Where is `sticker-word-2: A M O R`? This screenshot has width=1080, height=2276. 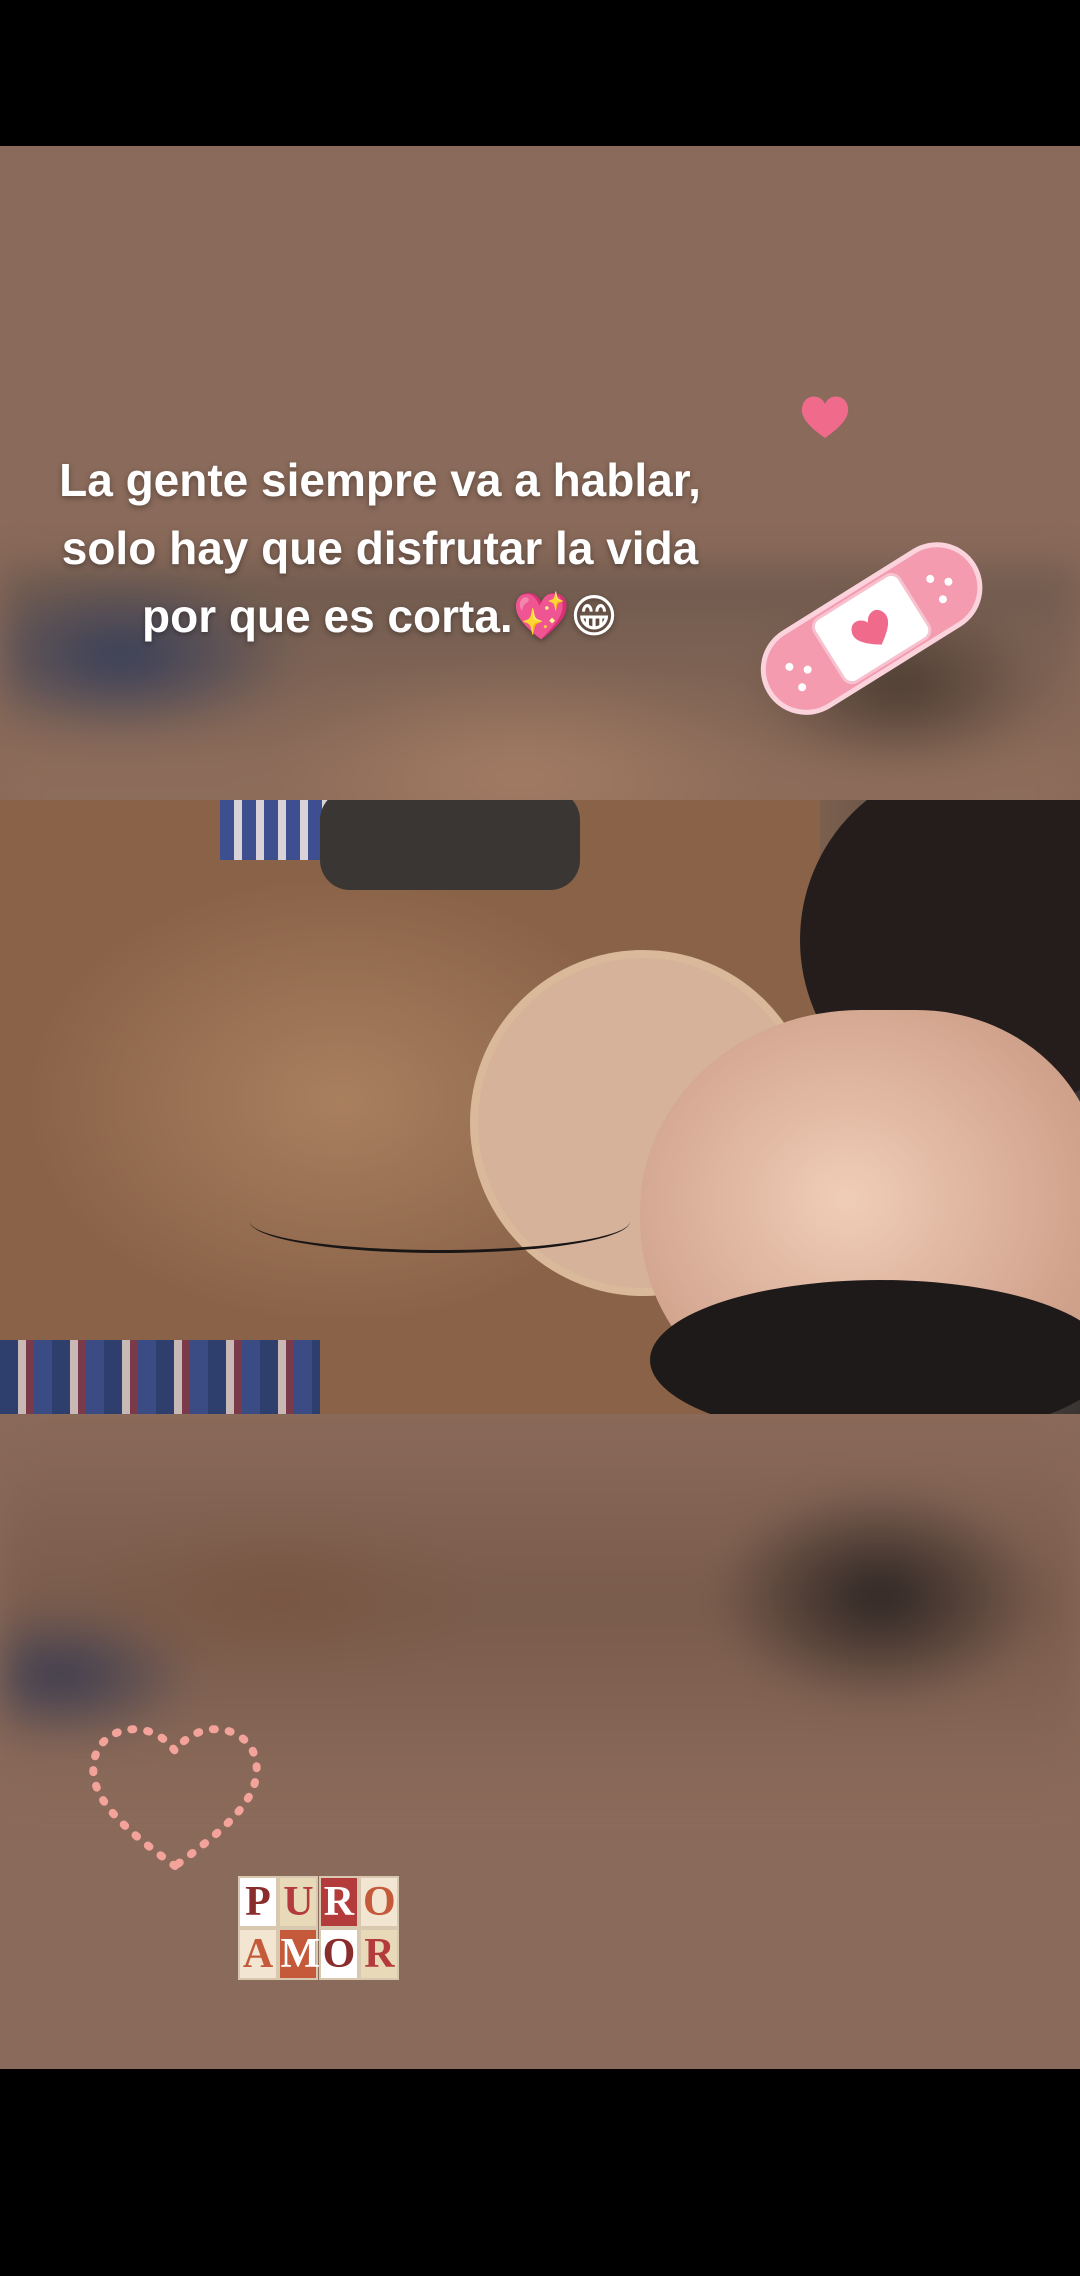 sticker-word-2: A M O R is located at coordinates (319, 1954).